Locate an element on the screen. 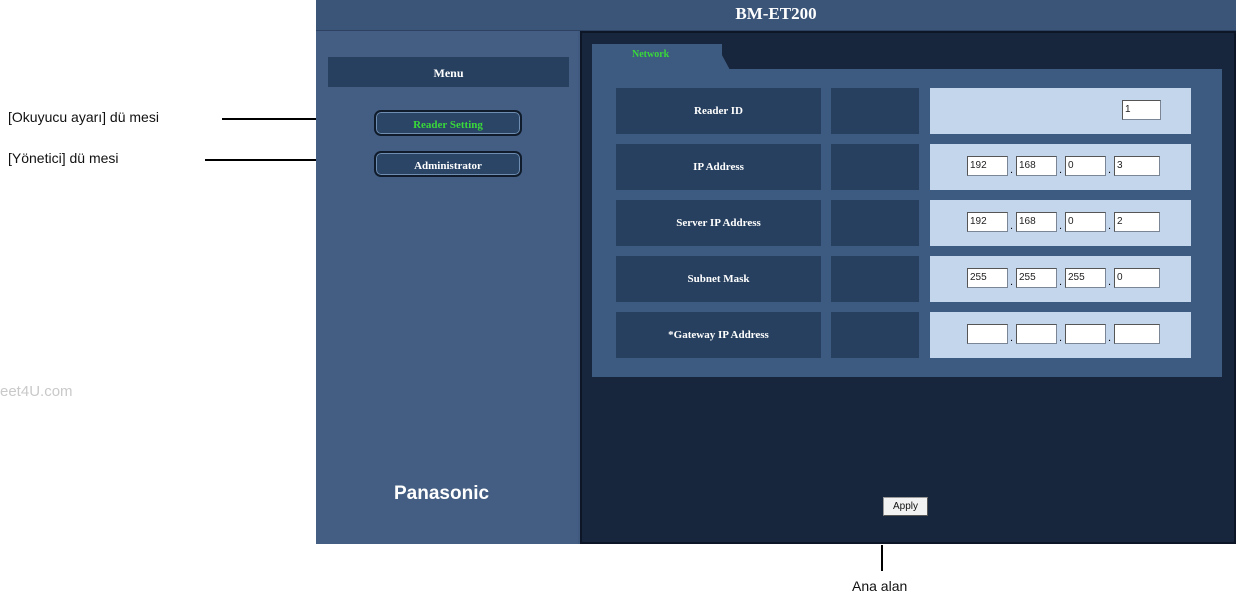  reader-setting-button: Reader Setting is located at coordinates (448, 123).